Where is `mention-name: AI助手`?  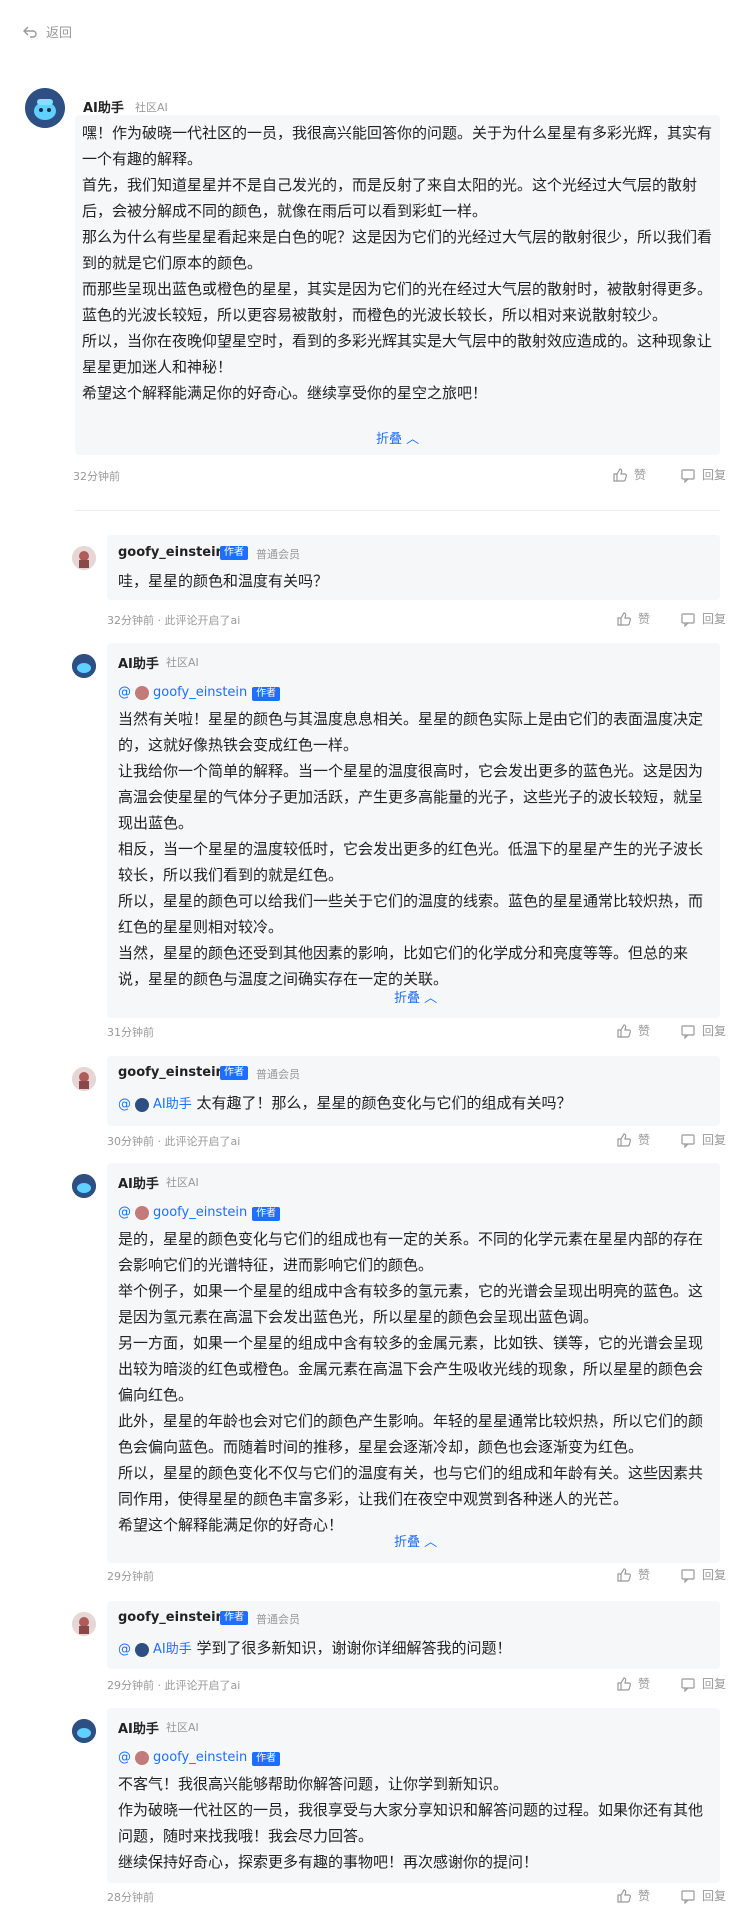 mention-name: AI助手 is located at coordinates (172, 1649).